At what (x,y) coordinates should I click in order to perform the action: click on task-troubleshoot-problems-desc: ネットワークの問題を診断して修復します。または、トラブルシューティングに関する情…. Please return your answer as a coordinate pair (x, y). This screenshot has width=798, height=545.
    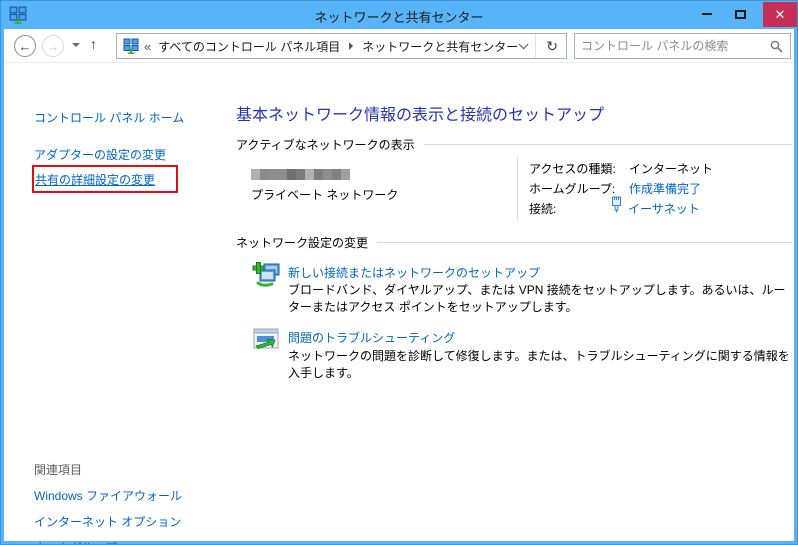
    Looking at the image, I should click on (539, 364).